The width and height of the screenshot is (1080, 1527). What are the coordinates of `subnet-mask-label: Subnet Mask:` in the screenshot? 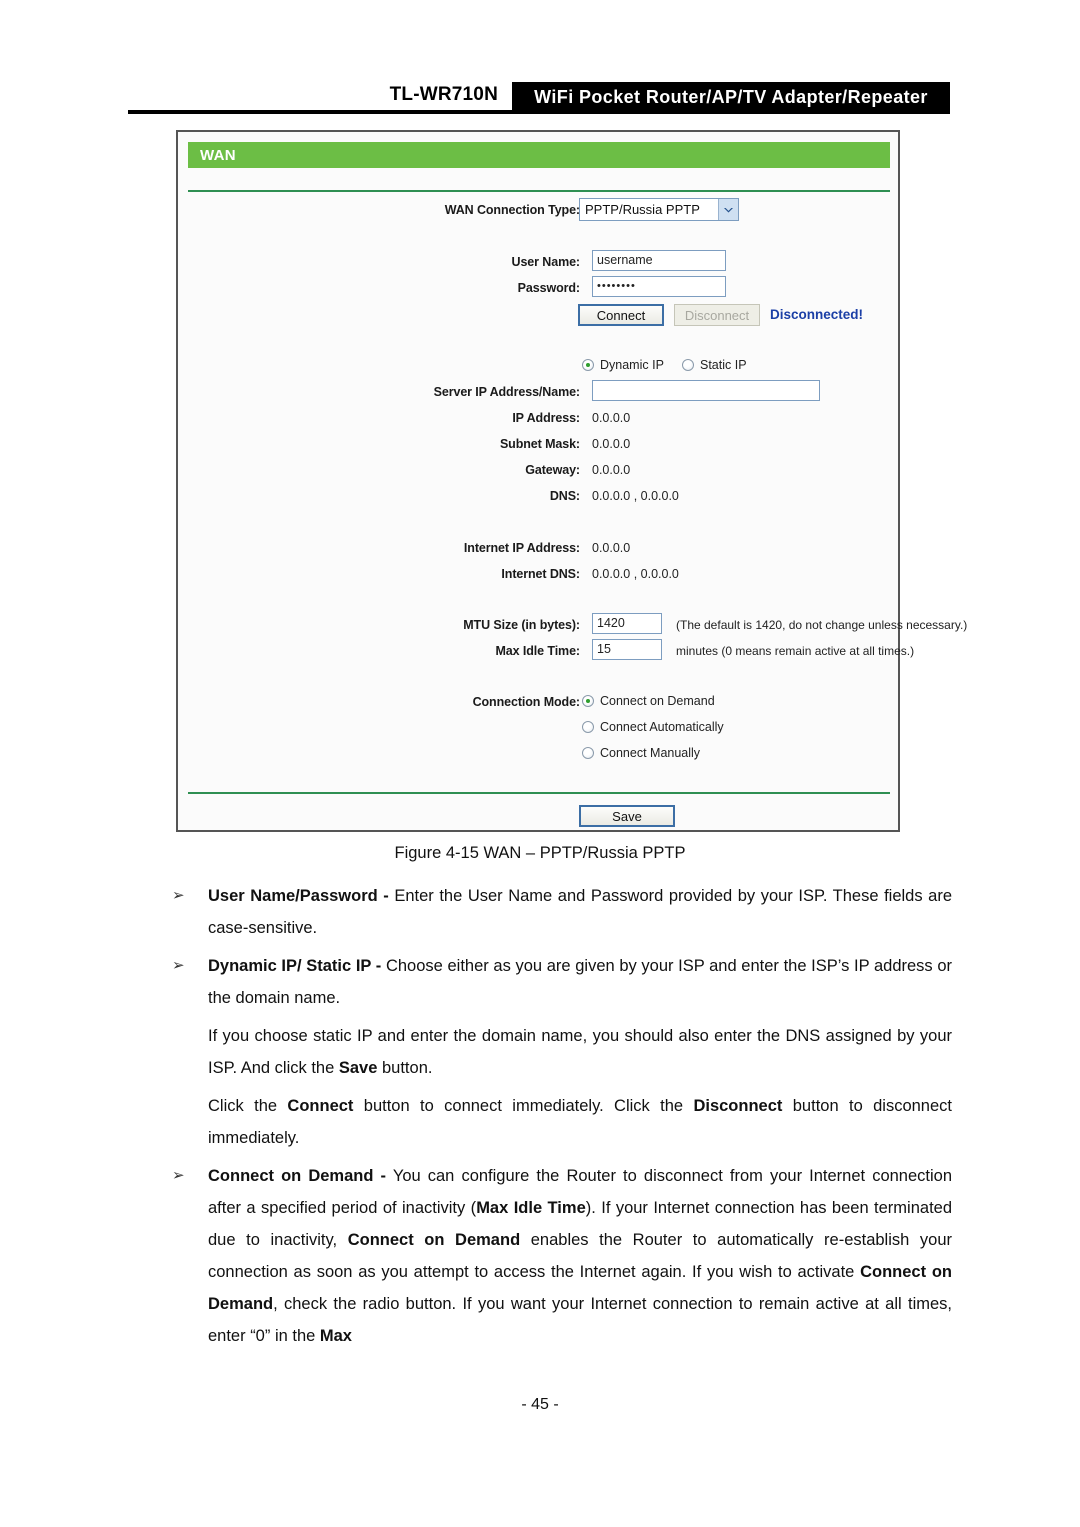 It's located at (539, 444).